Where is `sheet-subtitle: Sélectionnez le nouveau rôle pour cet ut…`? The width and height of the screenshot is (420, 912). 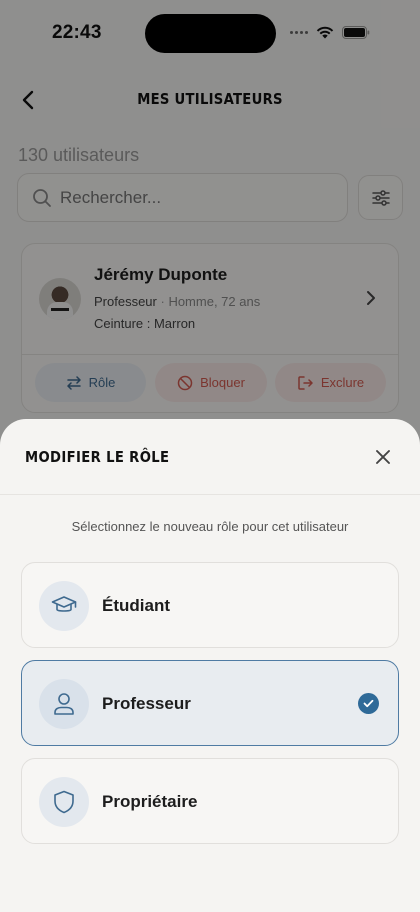 sheet-subtitle: Sélectionnez le nouveau rôle pour cet ut… is located at coordinates (210, 526).